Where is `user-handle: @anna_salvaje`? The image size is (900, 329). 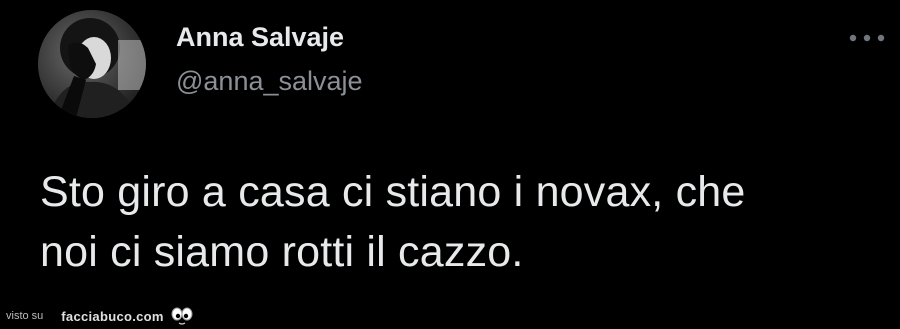 user-handle: @anna_salvaje is located at coordinates (269, 81).